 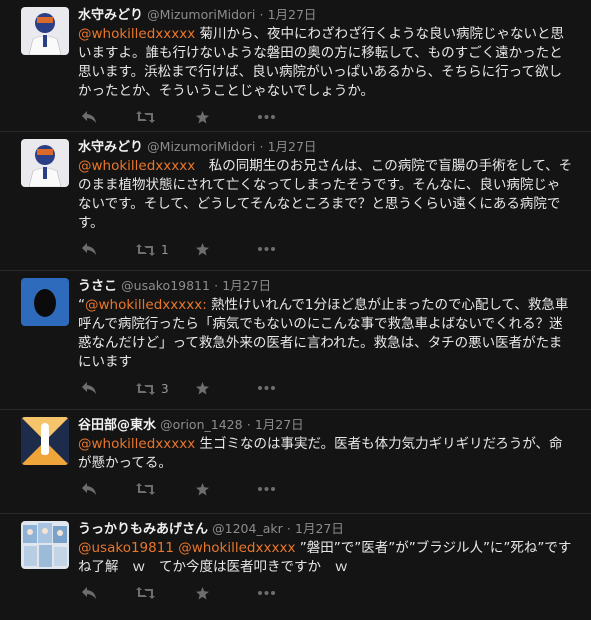 I want to click on display-name: うさこ, so click(x=97, y=286).